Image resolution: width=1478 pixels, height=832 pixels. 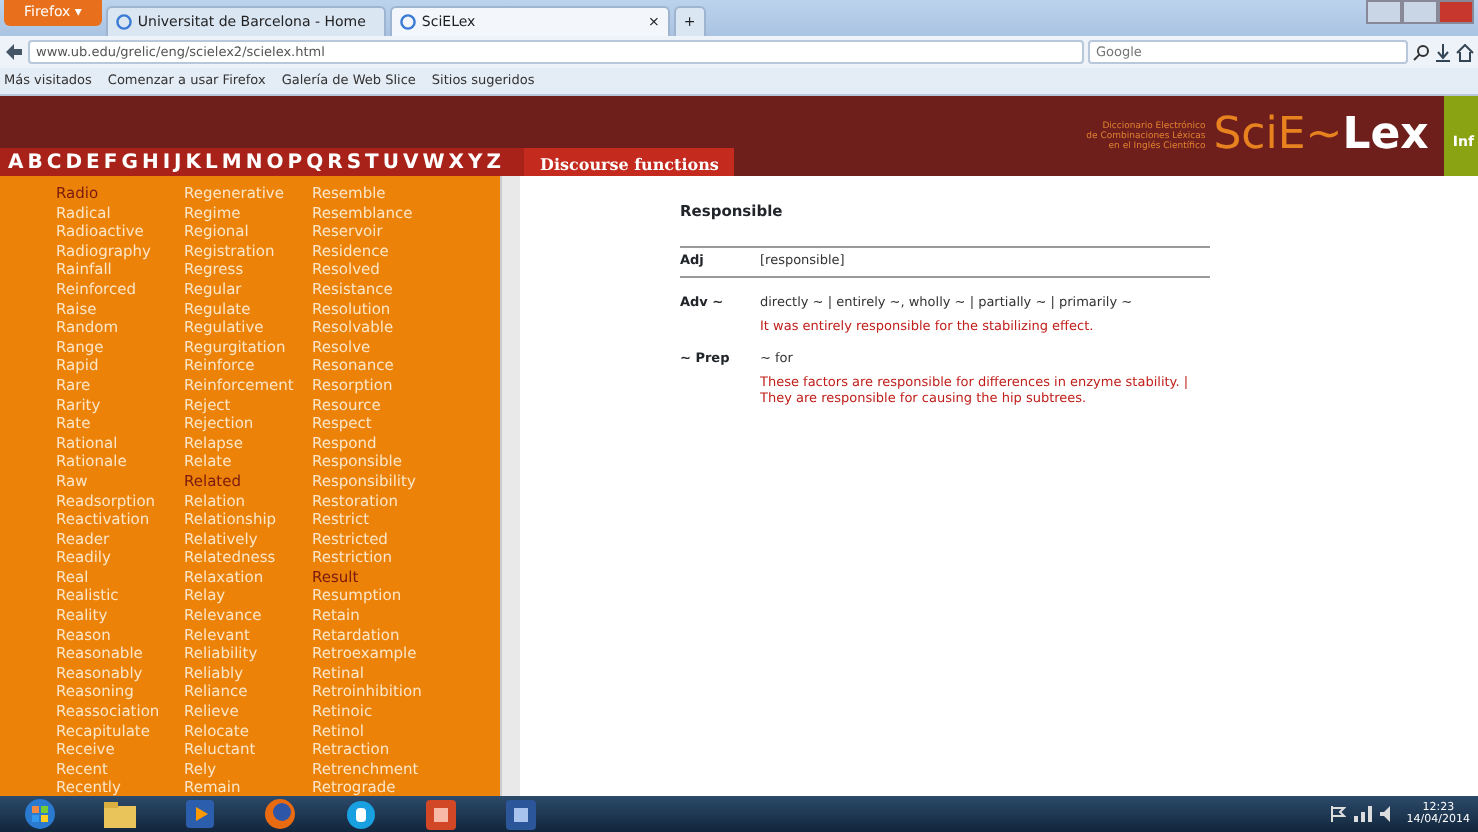 What do you see at coordinates (1363, 814) in the screenshot?
I see `network-icon` at bounding box center [1363, 814].